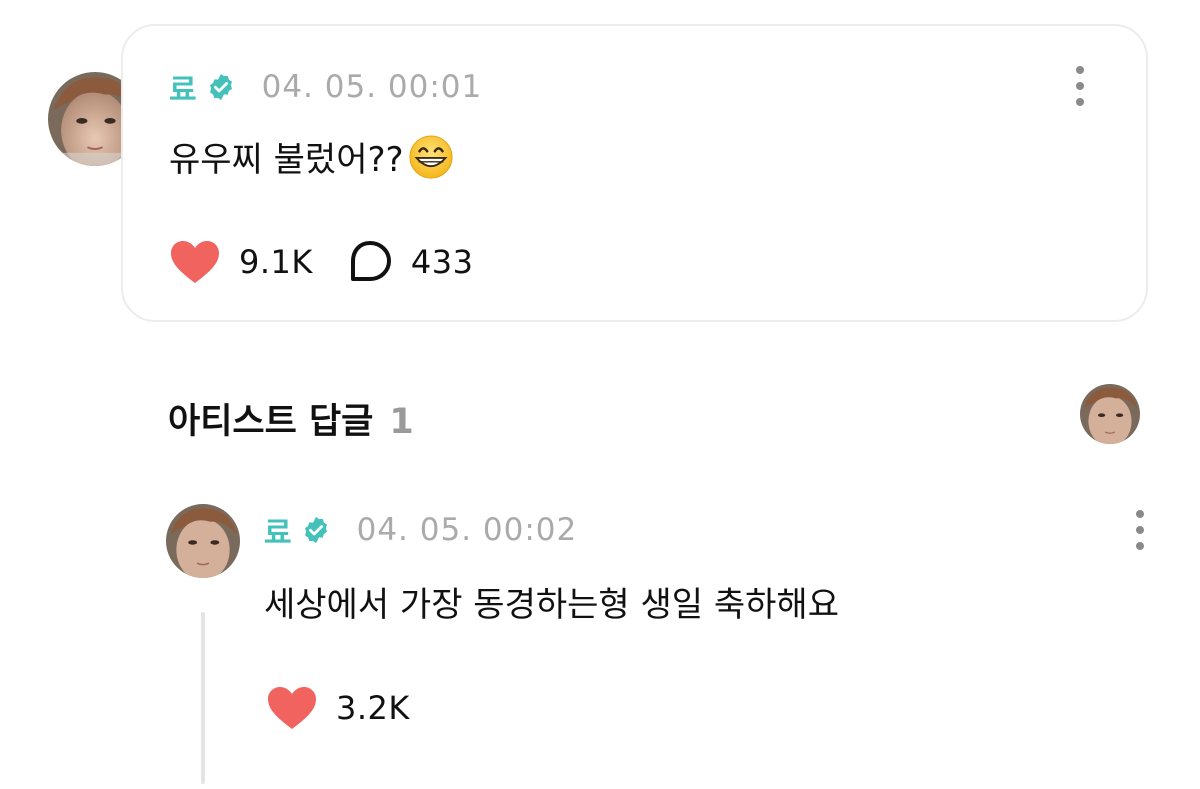  What do you see at coordinates (467, 530) in the screenshot?
I see `reply-timestamp: 04. 05. 00:02` at bounding box center [467, 530].